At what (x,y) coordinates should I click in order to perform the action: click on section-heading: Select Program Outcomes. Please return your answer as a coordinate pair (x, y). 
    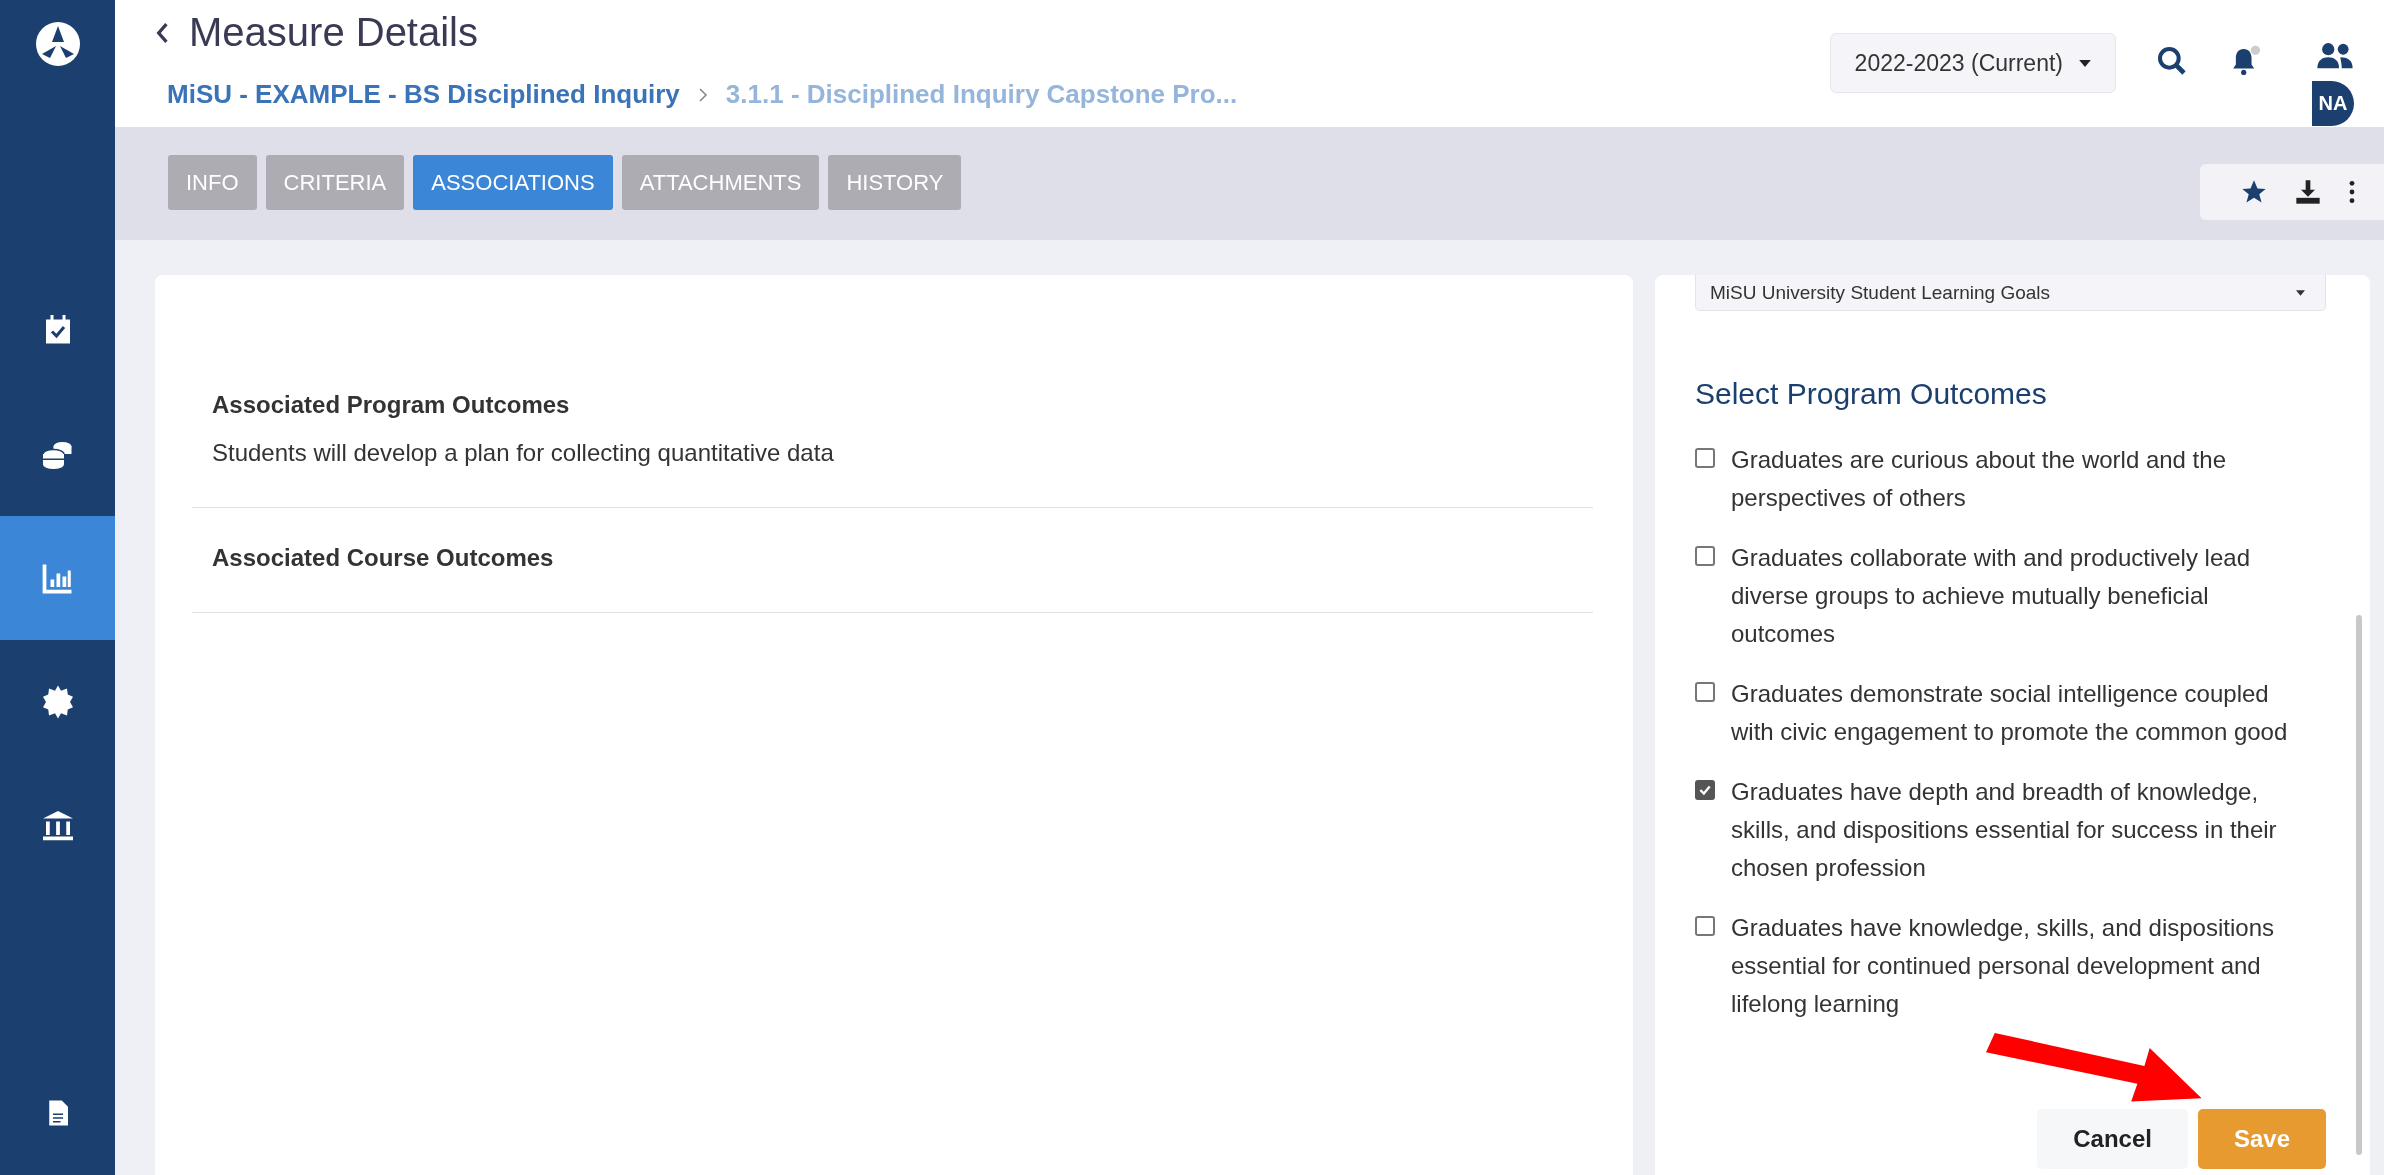
    Looking at the image, I should click on (1871, 394).